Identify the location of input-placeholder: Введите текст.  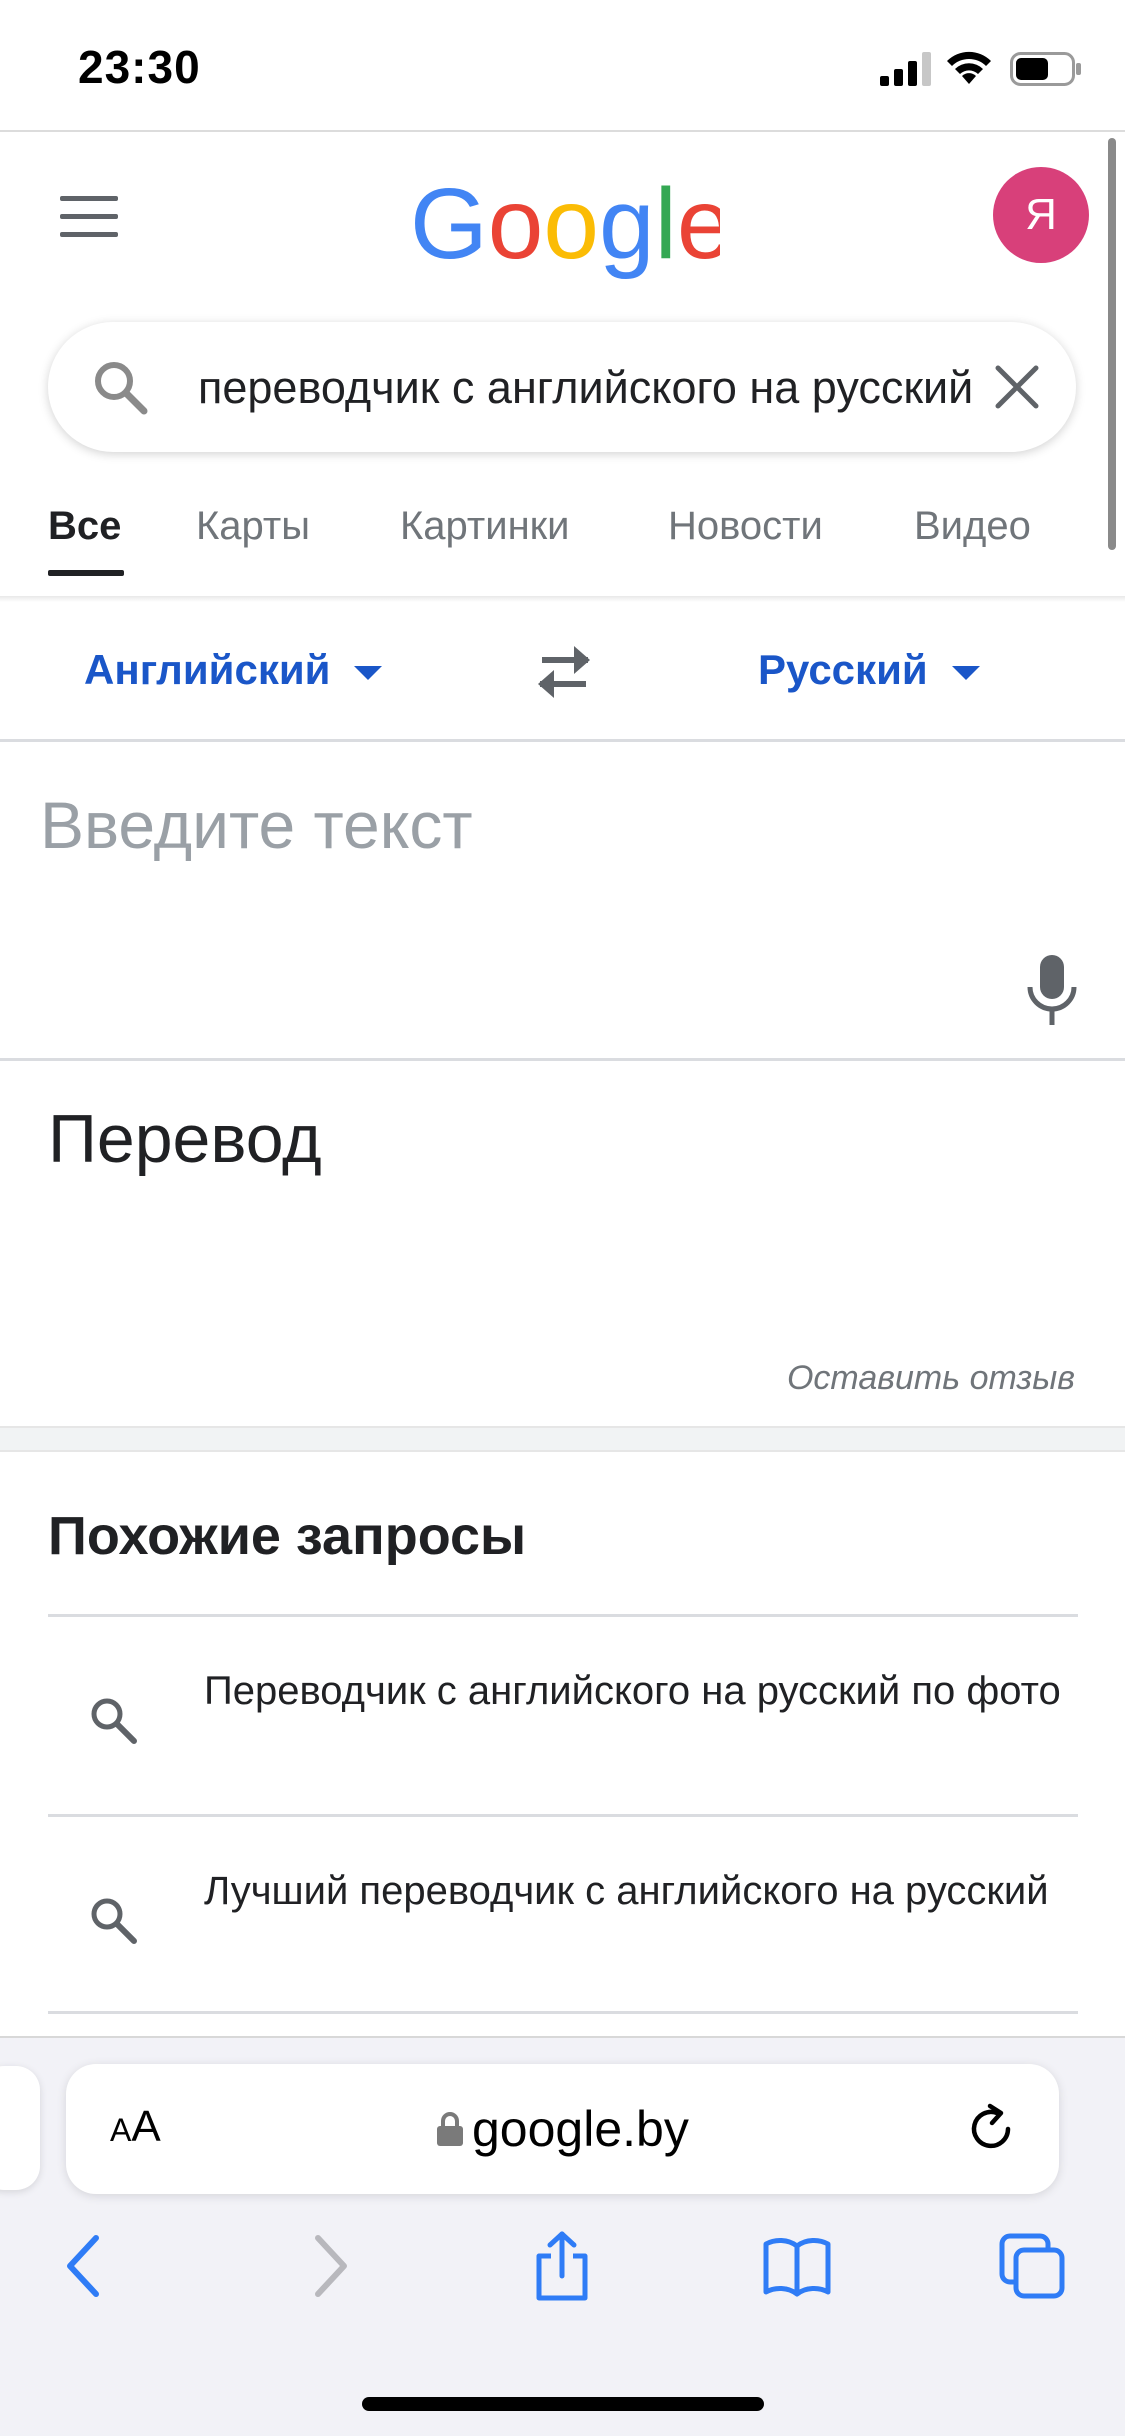
(256, 825).